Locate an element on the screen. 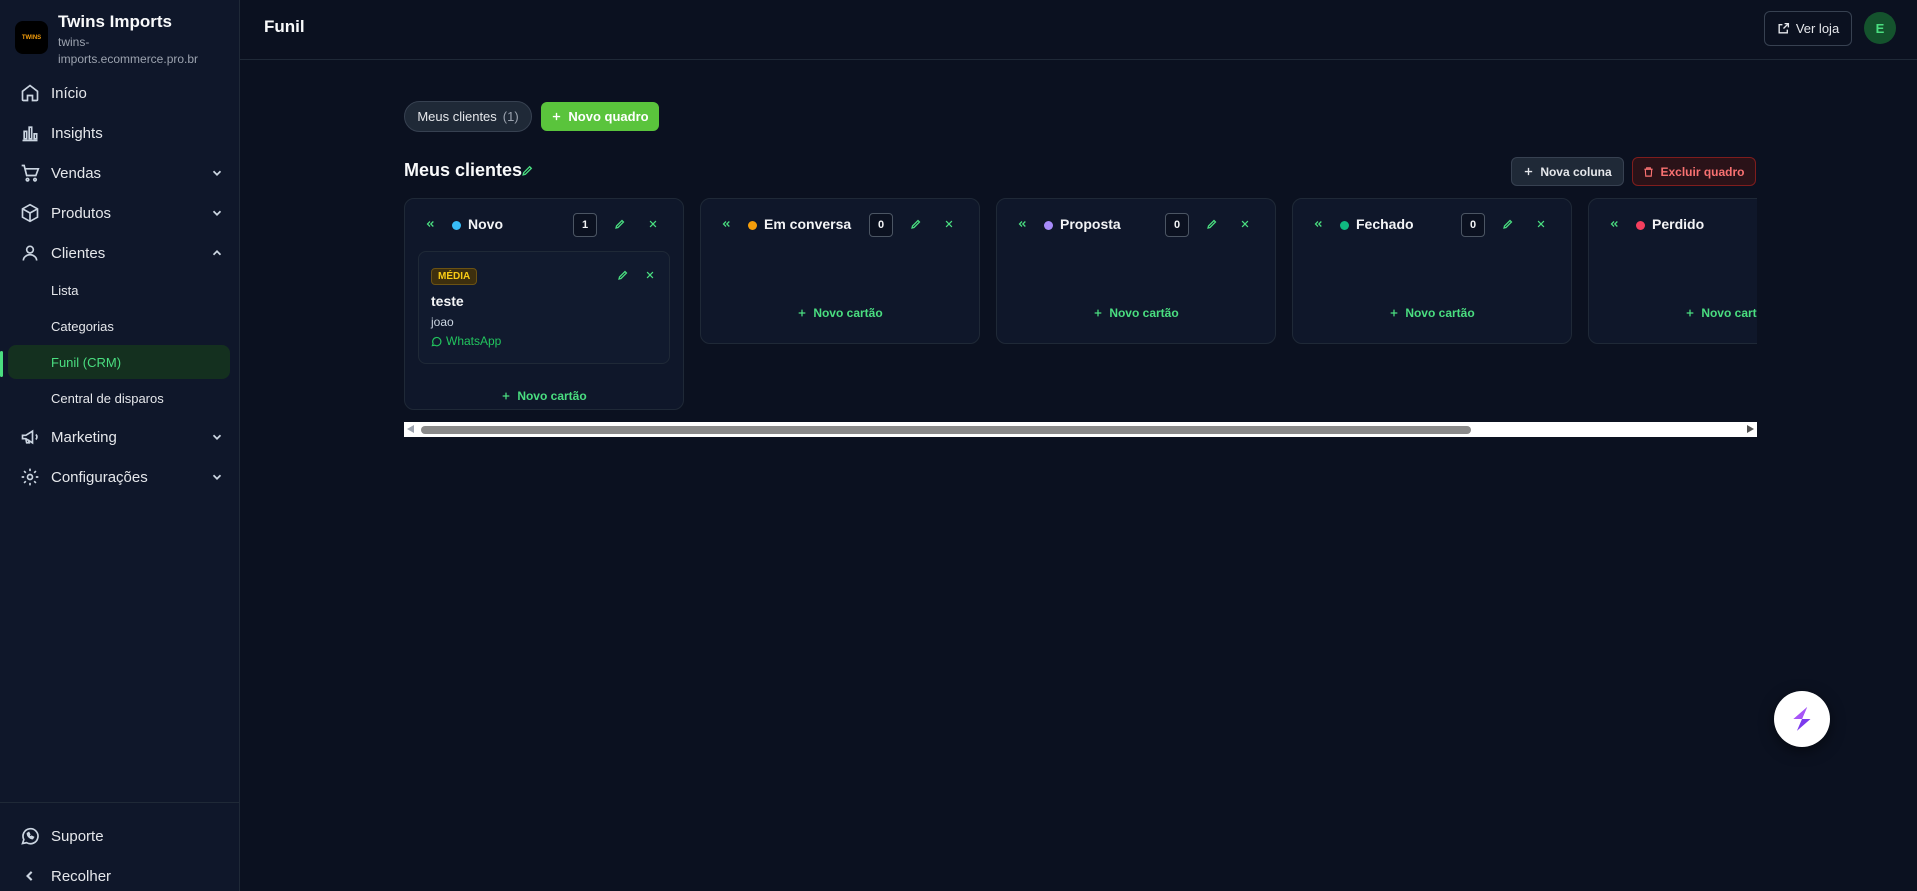  sidebar-item-label: Marketing is located at coordinates (84, 437).